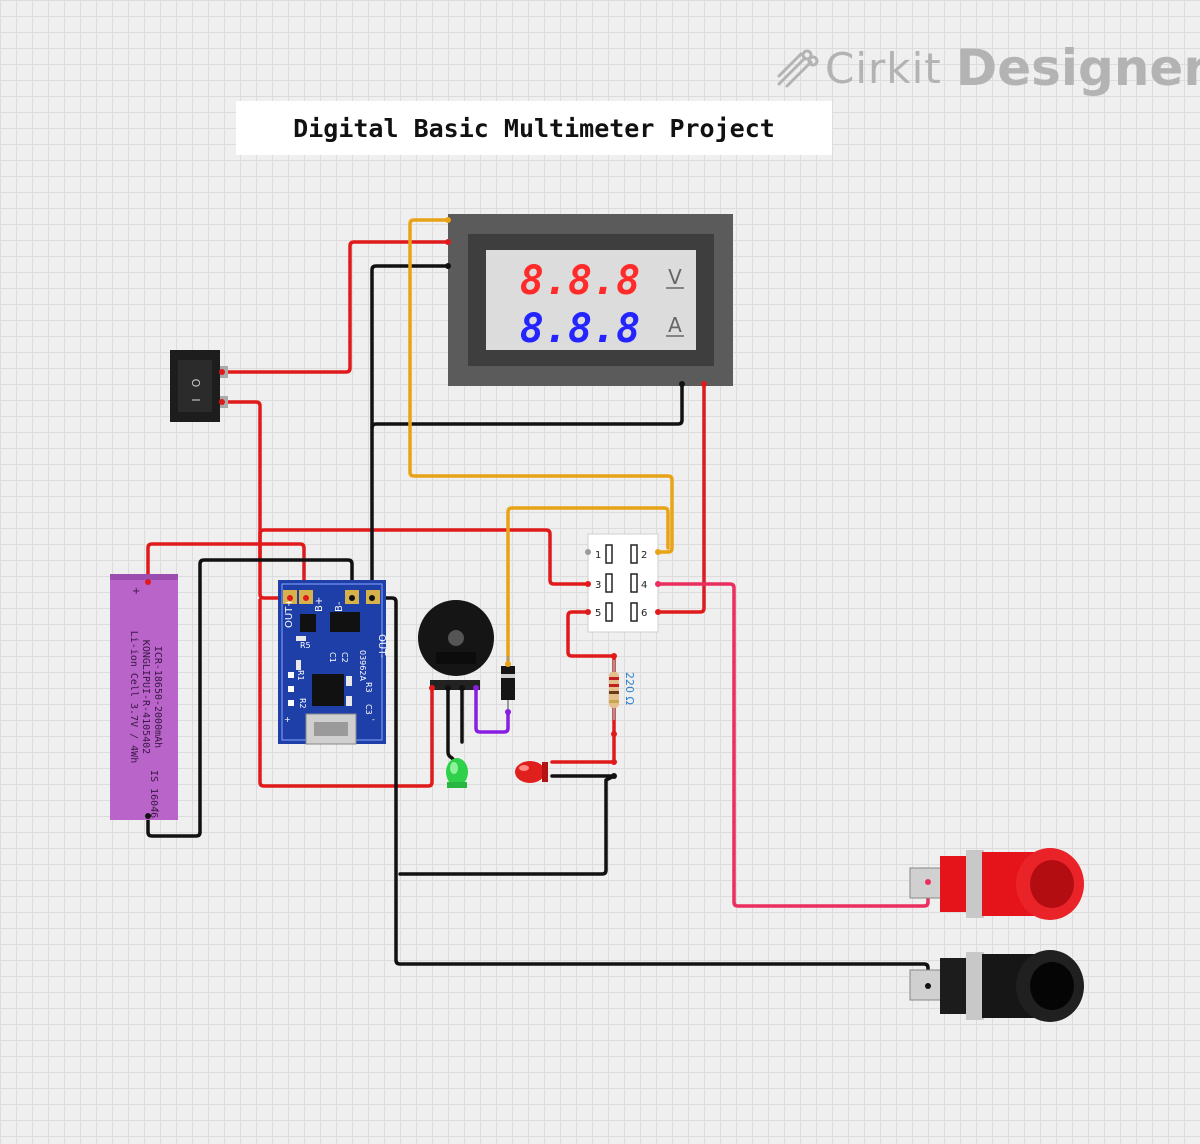  I want to click on label-r3: R3, so click(368, 687).